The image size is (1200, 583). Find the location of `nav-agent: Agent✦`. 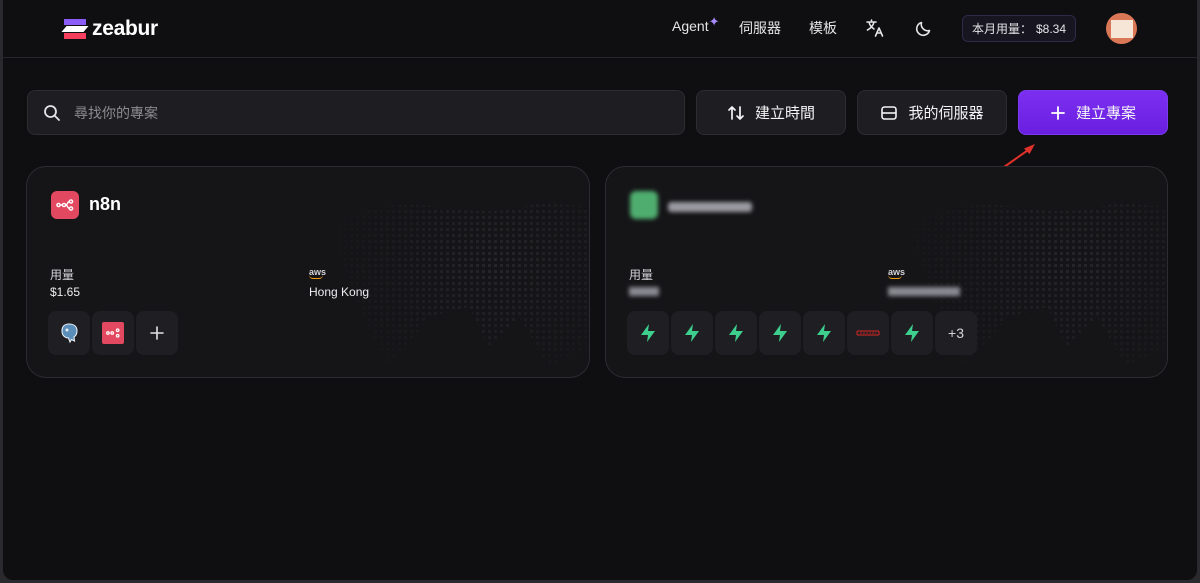

nav-agent: Agent✦ is located at coordinates (696, 24).